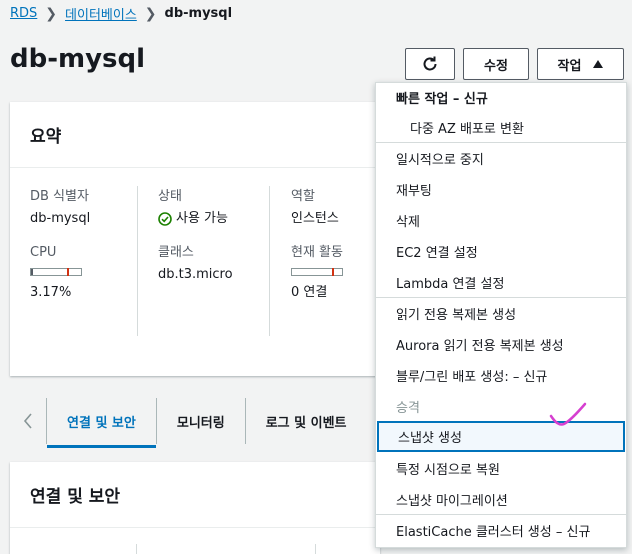 This screenshot has width=632, height=554. What do you see at coordinates (501, 467) in the screenshot?
I see `menu-item-restore-point-in-time: 특정 시점으로 복원` at bounding box center [501, 467].